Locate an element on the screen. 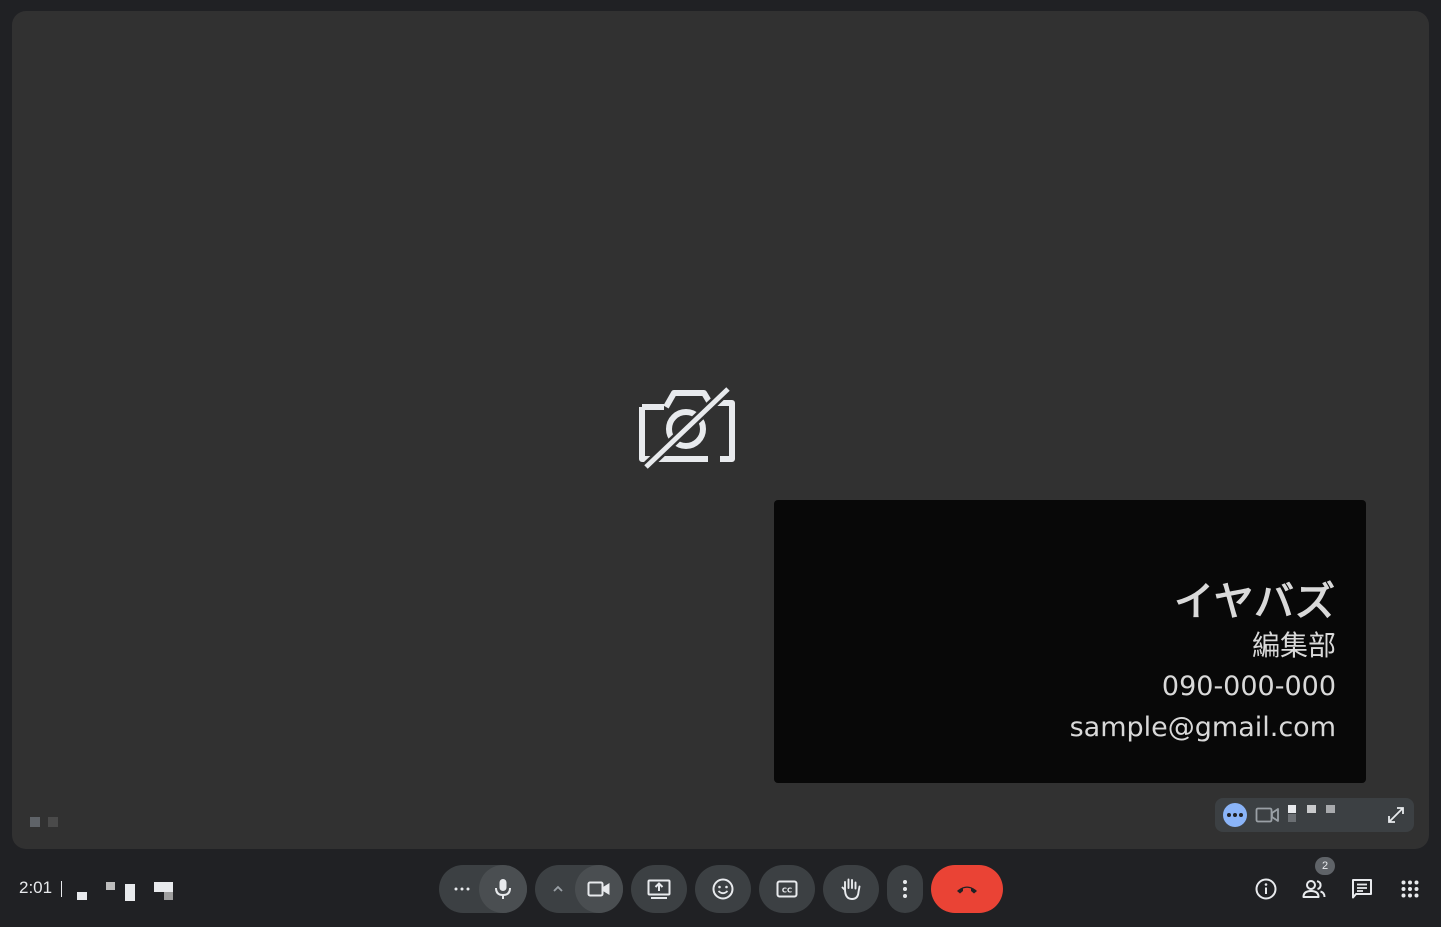  emoji-icon is located at coordinates (723, 889).